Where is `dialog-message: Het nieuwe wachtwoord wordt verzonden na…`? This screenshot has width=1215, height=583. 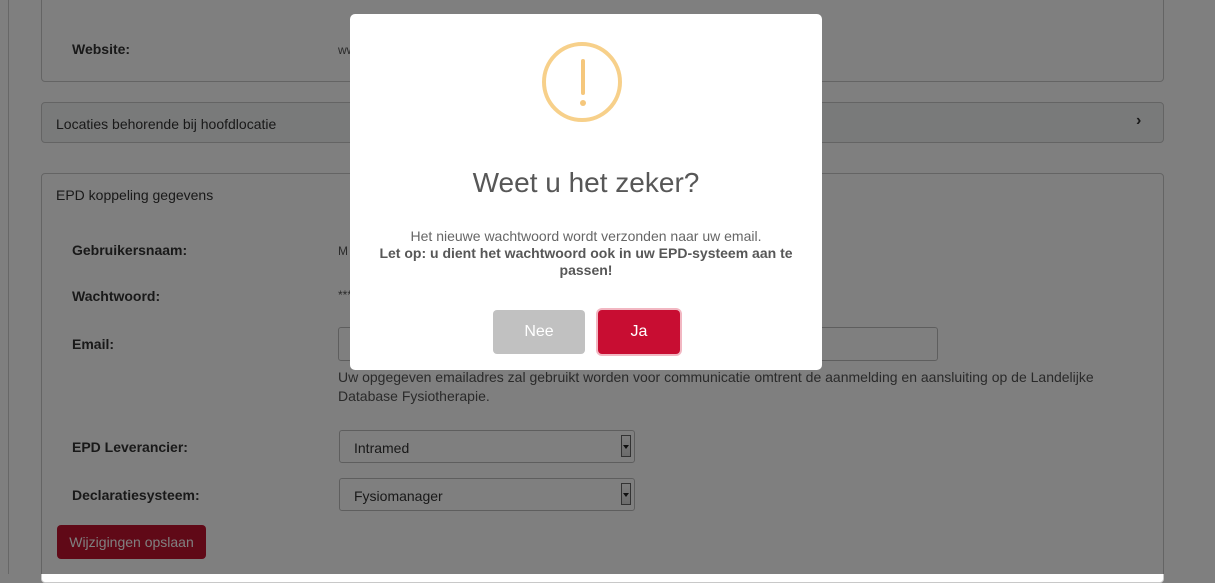 dialog-message: Het nieuwe wachtwoord wordt verzonden na… is located at coordinates (586, 253).